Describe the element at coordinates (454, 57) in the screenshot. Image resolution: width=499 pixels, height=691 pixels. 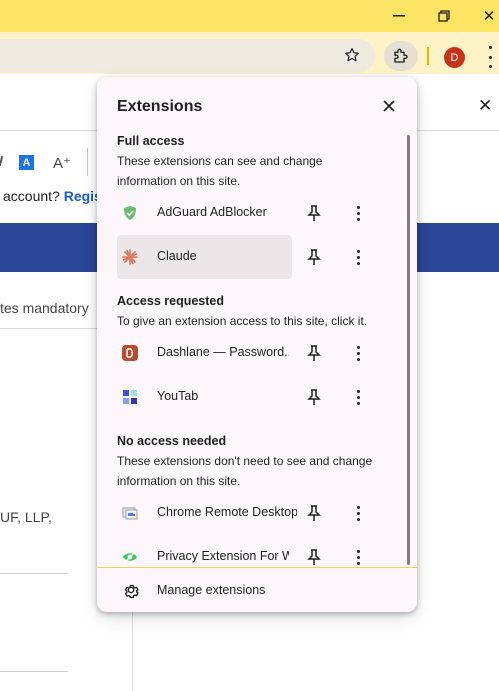
I see `profile-avatar: D` at that location.